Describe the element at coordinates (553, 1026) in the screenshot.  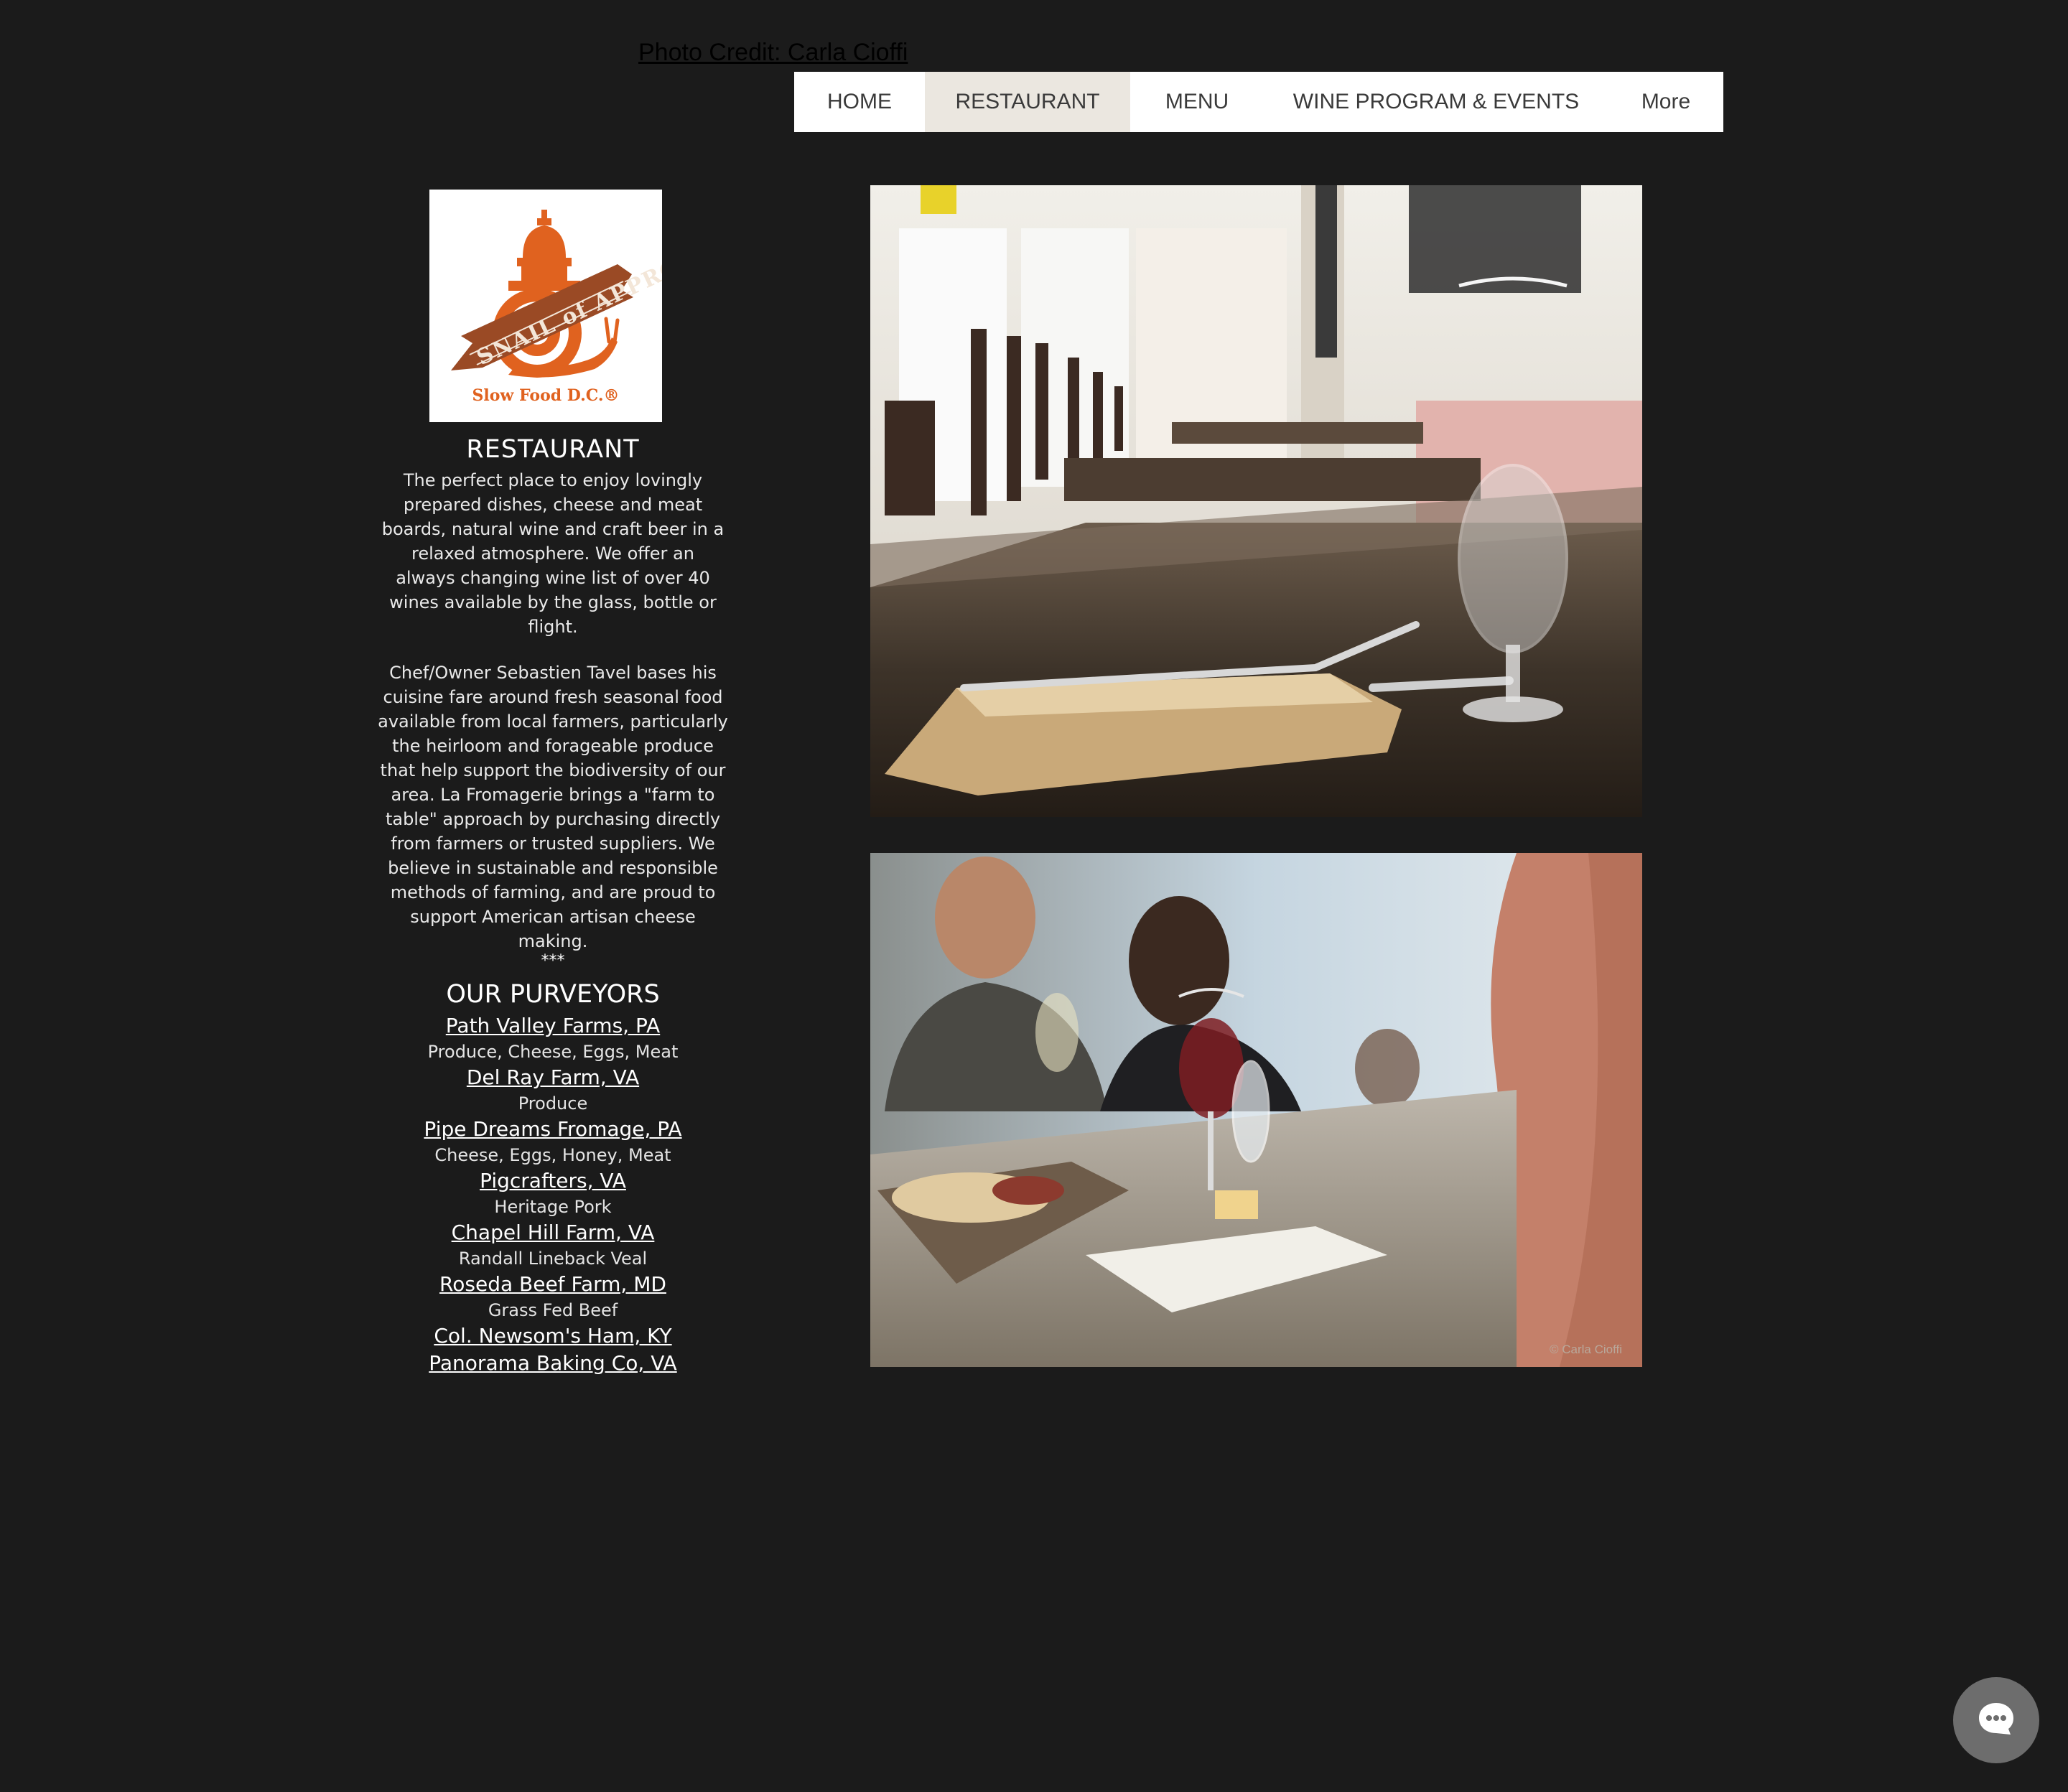
I see `purveyor-link-path-valley-farms: Path Valley Farms, PA` at that location.